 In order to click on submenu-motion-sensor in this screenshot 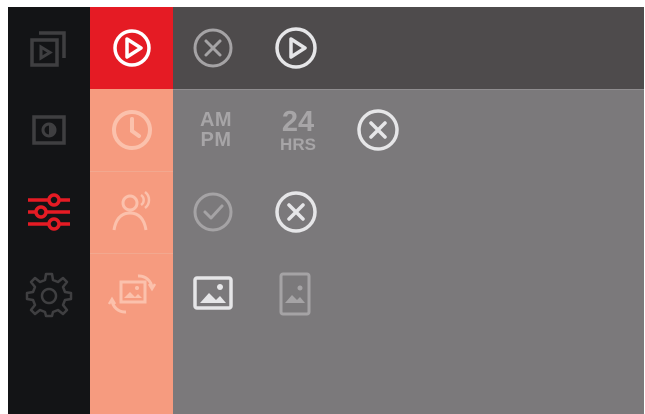, I will do `click(131, 212)`.